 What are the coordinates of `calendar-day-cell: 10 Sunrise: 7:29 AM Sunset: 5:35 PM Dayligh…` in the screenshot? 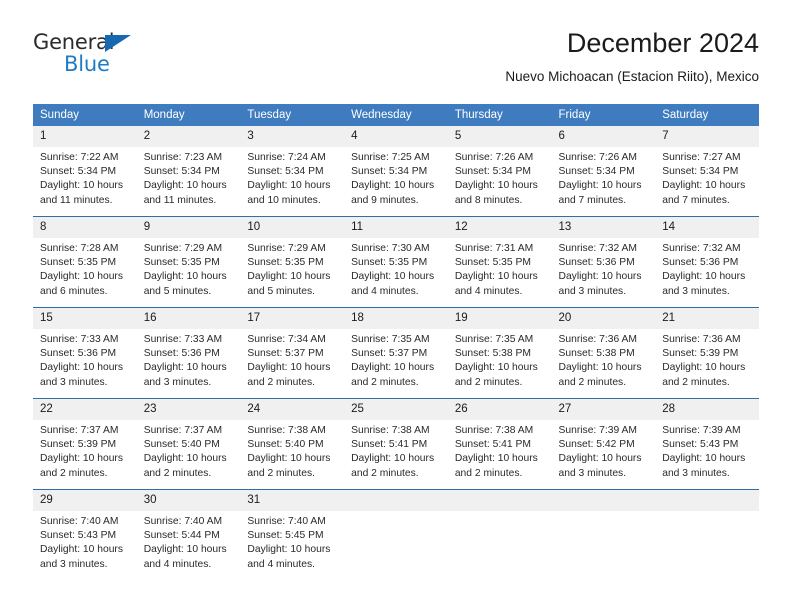 It's located at (292, 262).